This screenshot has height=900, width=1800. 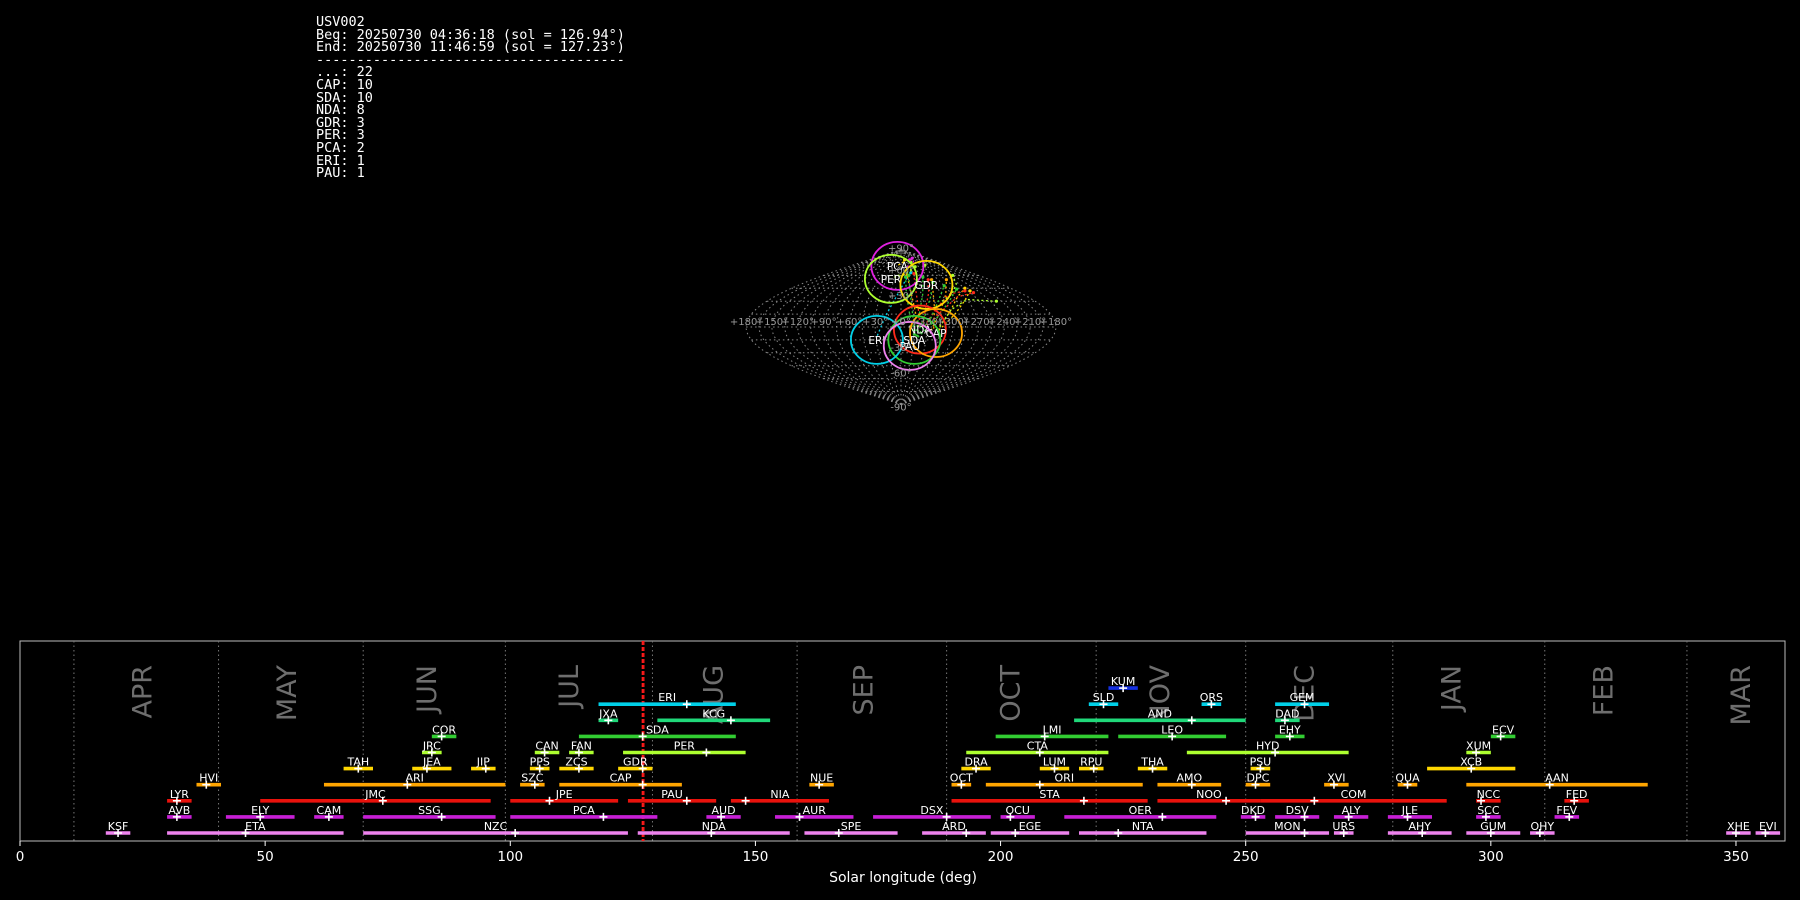 What do you see at coordinates (1736, 857) in the screenshot?
I see `x-tick-label: 350` at bounding box center [1736, 857].